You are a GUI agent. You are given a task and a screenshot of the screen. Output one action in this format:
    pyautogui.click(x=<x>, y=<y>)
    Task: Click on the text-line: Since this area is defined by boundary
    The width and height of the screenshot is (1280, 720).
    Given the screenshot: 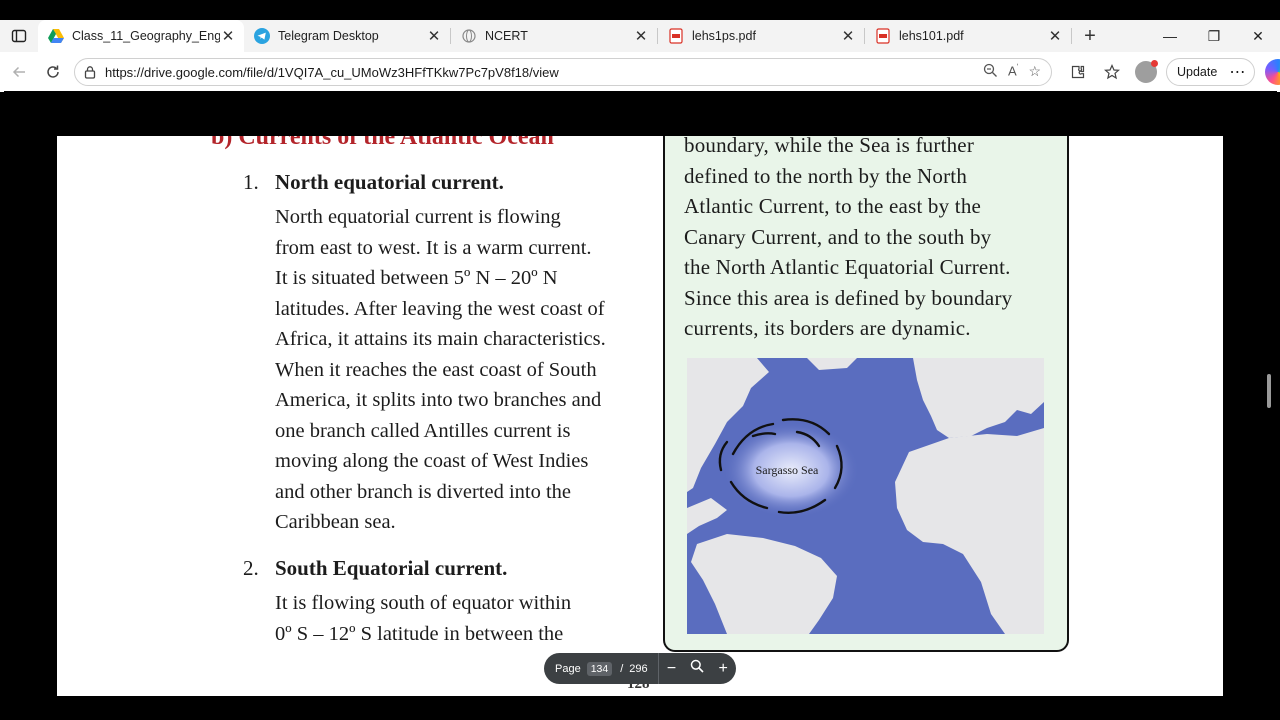 What is the action you would take?
    pyautogui.click(x=848, y=297)
    